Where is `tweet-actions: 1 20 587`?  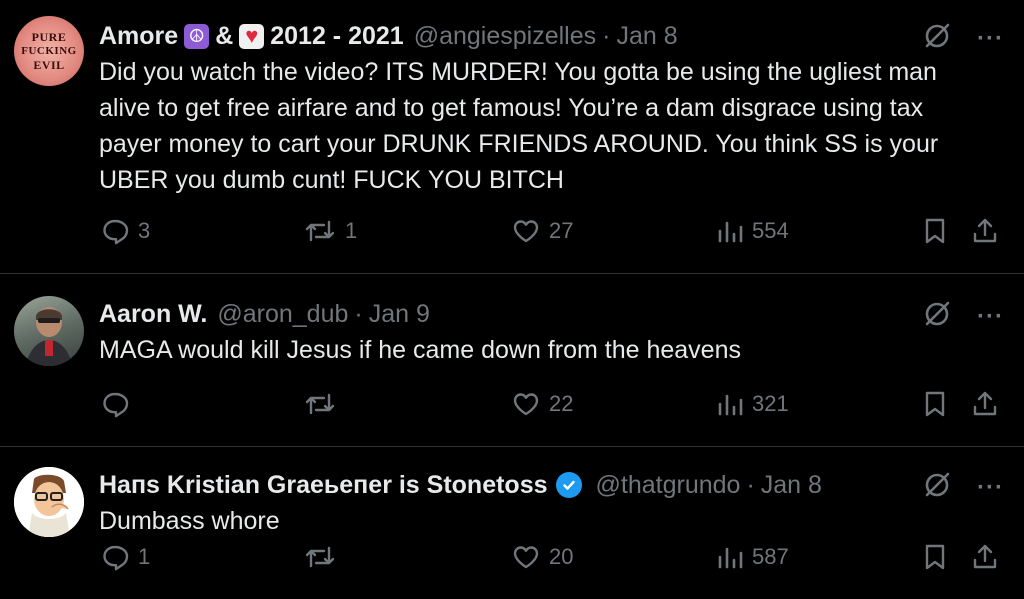
tweet-actions: 1 20 587 is located at coordinates (512, 562).